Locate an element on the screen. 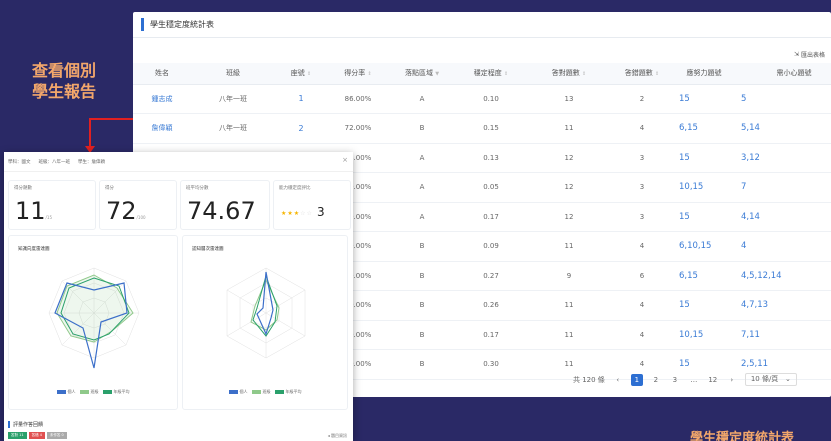  careful-questions-cell: 7 is located at coordinates (783, 187).